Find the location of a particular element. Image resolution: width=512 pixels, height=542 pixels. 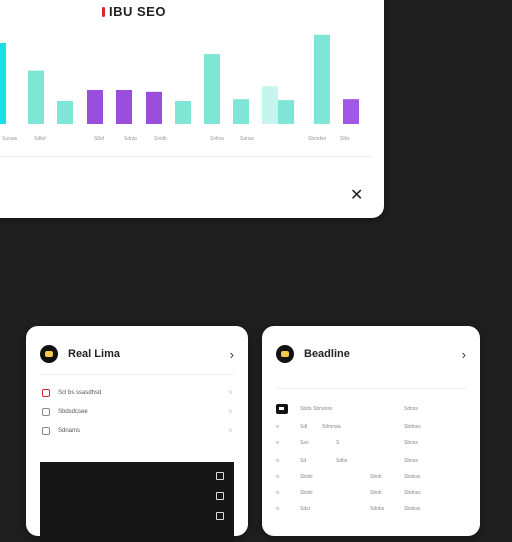

brand-mark-icon is located at coordinates (103, 11).